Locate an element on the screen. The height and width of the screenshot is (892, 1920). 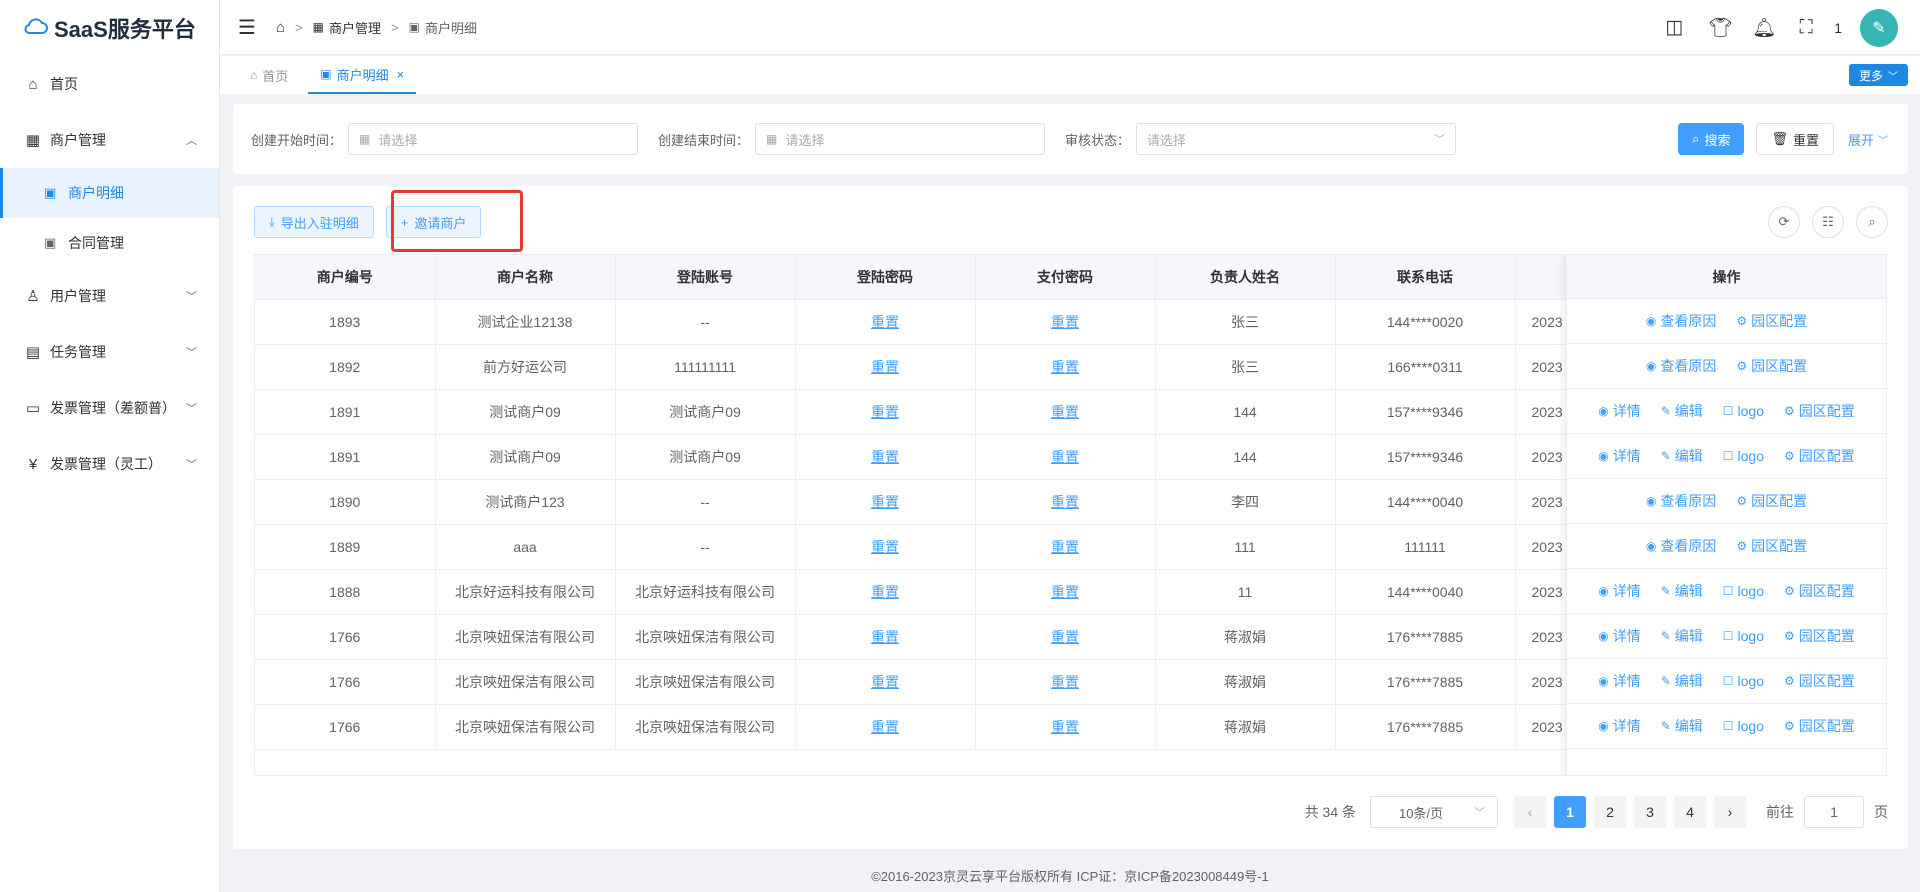
shirt-icon: 👕︎ is located at coordinates (1720, 28).